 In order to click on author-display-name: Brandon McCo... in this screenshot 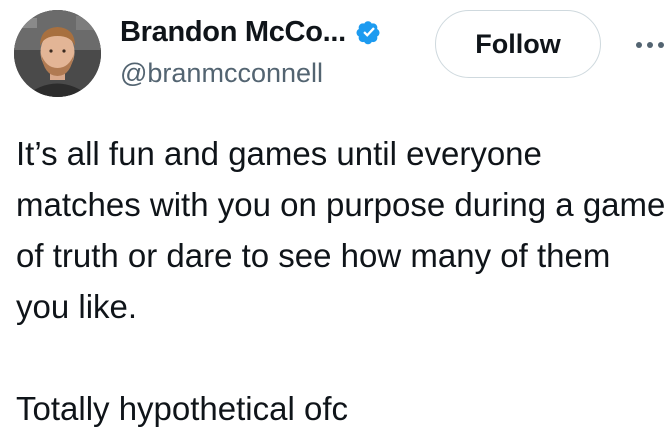, I will do `click(233, 32)`.